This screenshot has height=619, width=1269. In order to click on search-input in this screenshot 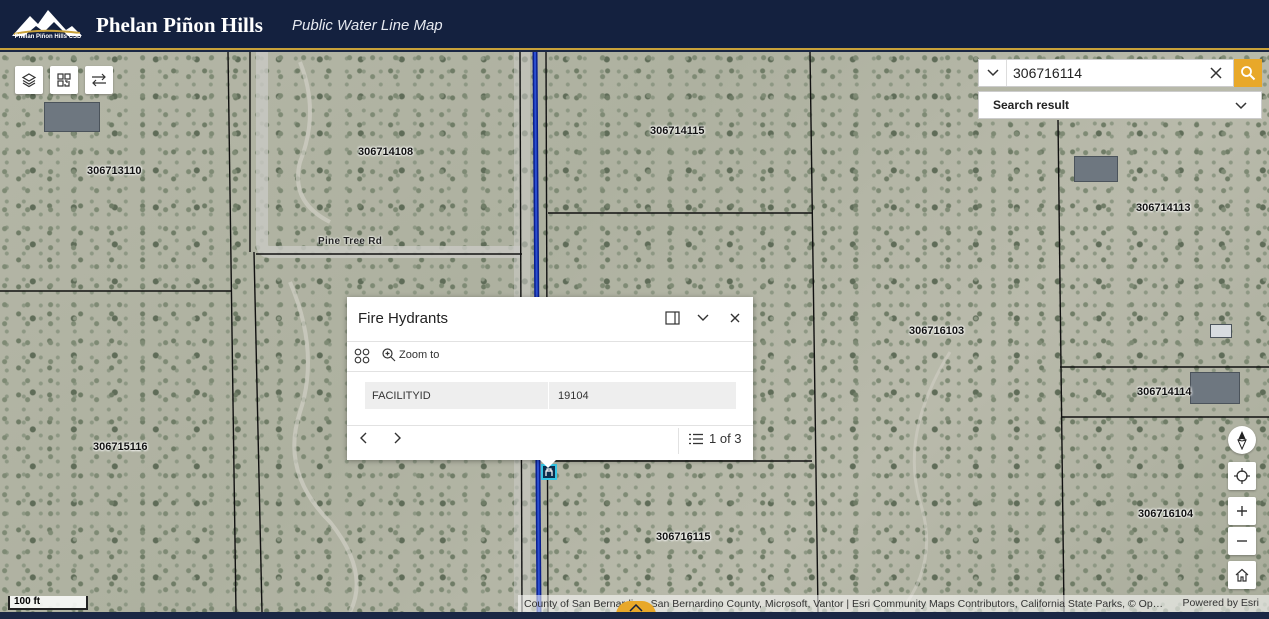, I will do `click(1103, 73)`.